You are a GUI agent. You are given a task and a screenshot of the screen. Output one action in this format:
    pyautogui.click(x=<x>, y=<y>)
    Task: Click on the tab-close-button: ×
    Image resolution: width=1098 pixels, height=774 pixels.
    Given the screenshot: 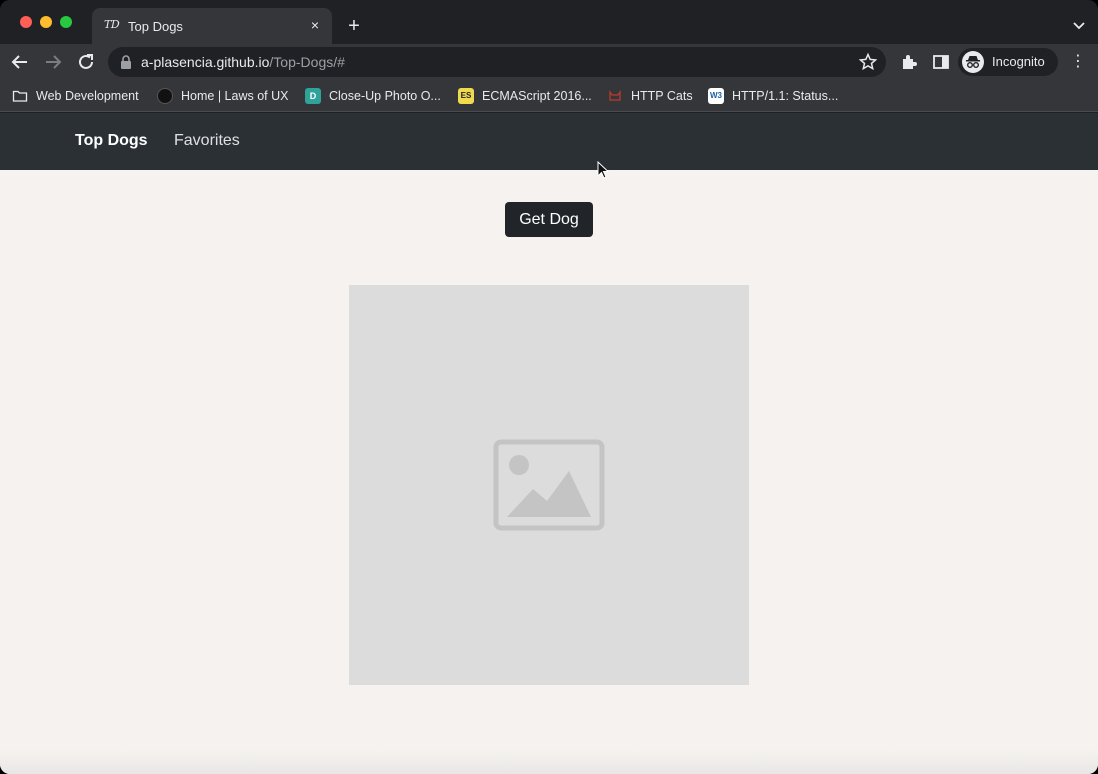 What is the action you would take?
    pyautogui.click(x=315, y=25)
    